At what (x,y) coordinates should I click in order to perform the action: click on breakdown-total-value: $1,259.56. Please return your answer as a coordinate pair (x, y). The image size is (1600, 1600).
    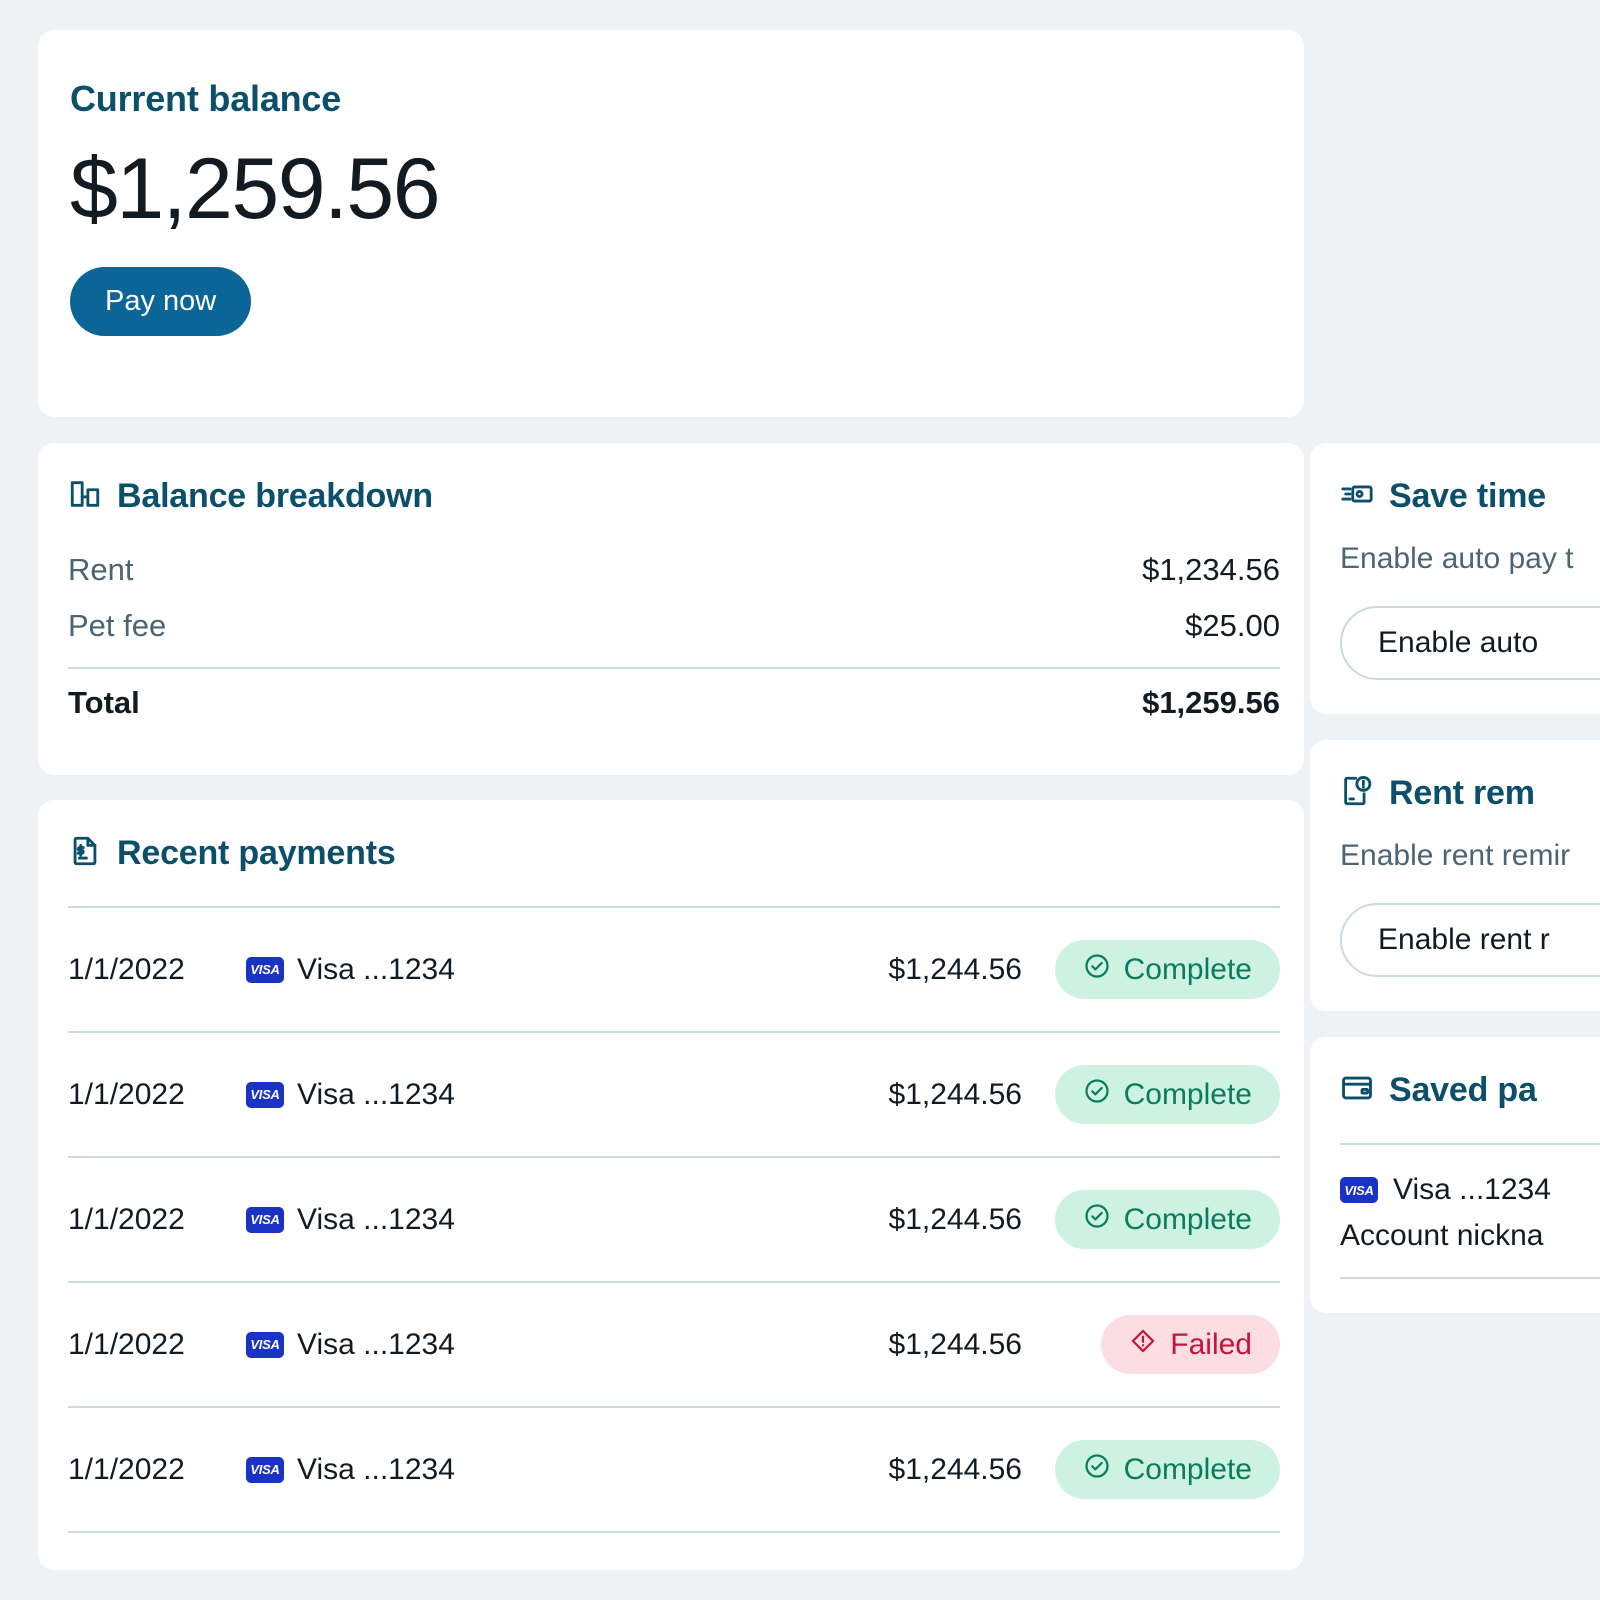
    Looking at the image, I should click on (1211, 702).